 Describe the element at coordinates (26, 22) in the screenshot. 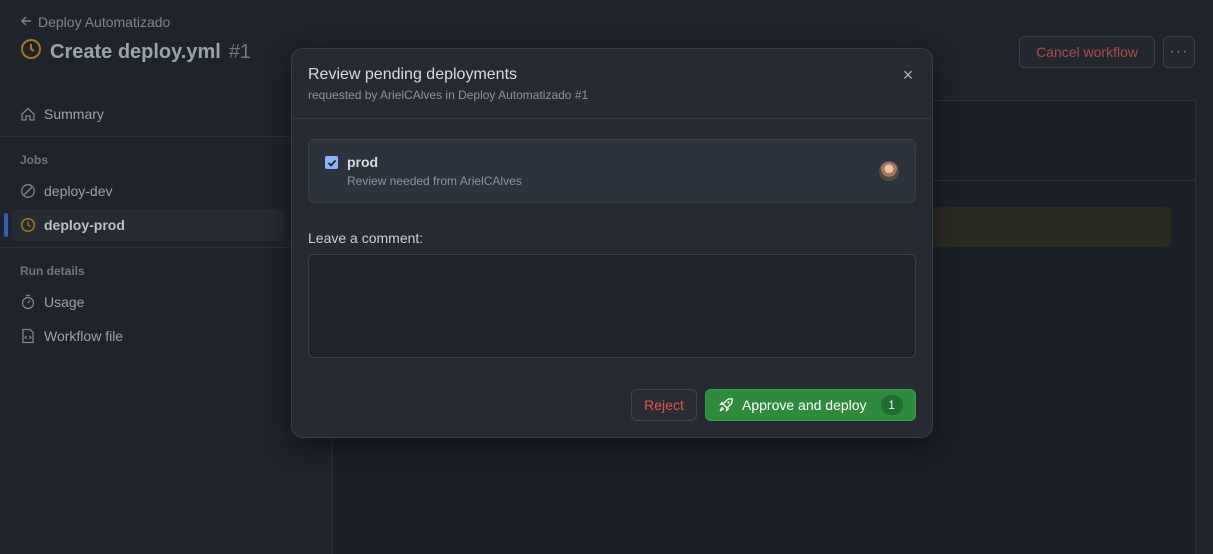

I see `arrow-left-icon` at that location.